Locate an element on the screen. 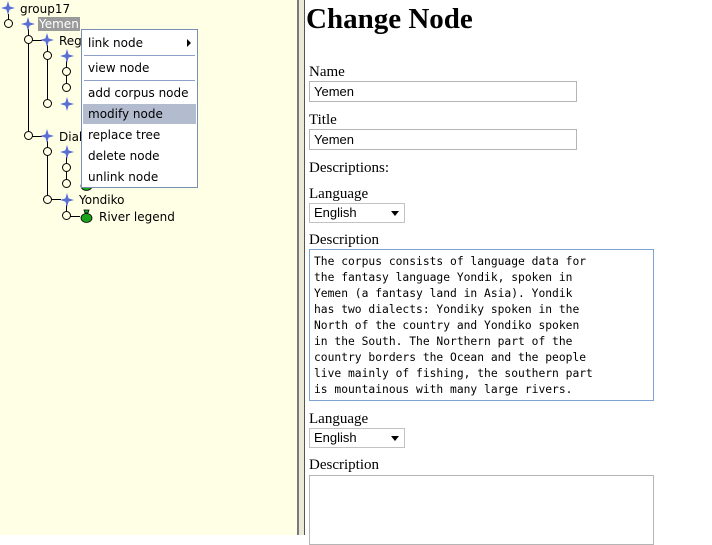 The image size is (712, 545). menu-item-label: delete node is located at coordinates (124, 156).